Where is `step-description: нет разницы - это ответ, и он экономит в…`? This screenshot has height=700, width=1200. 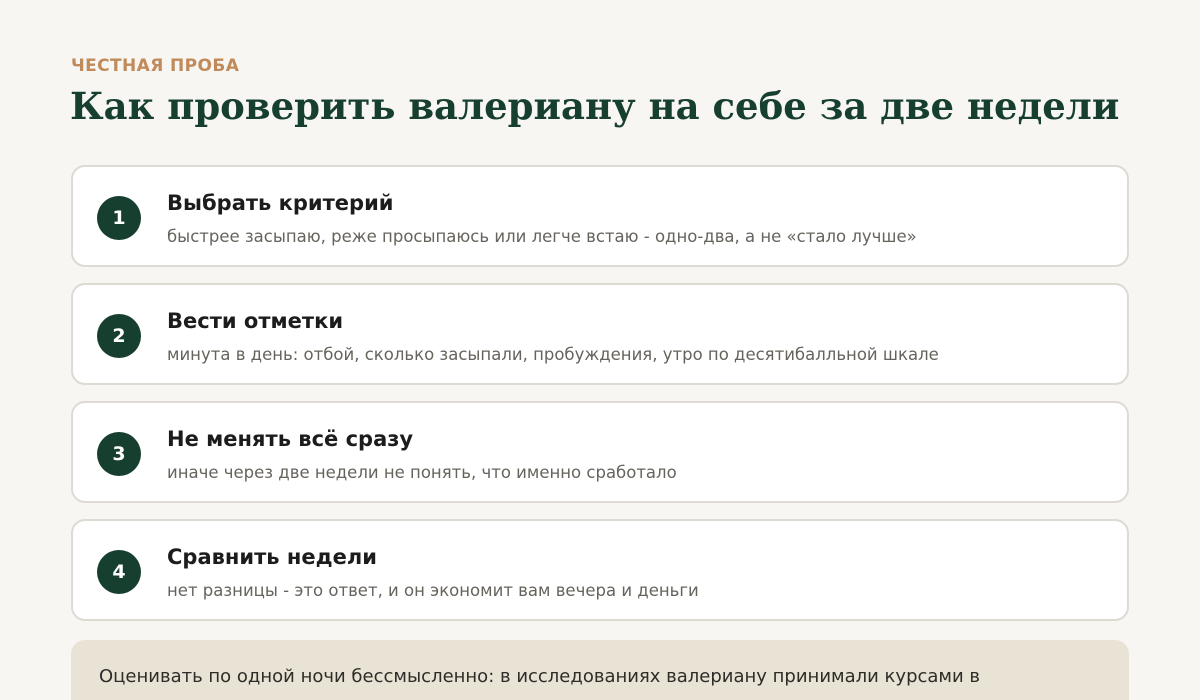 step-description: нет разницы - это ответ, и он экономит в… is located at coordinates (433, 590).